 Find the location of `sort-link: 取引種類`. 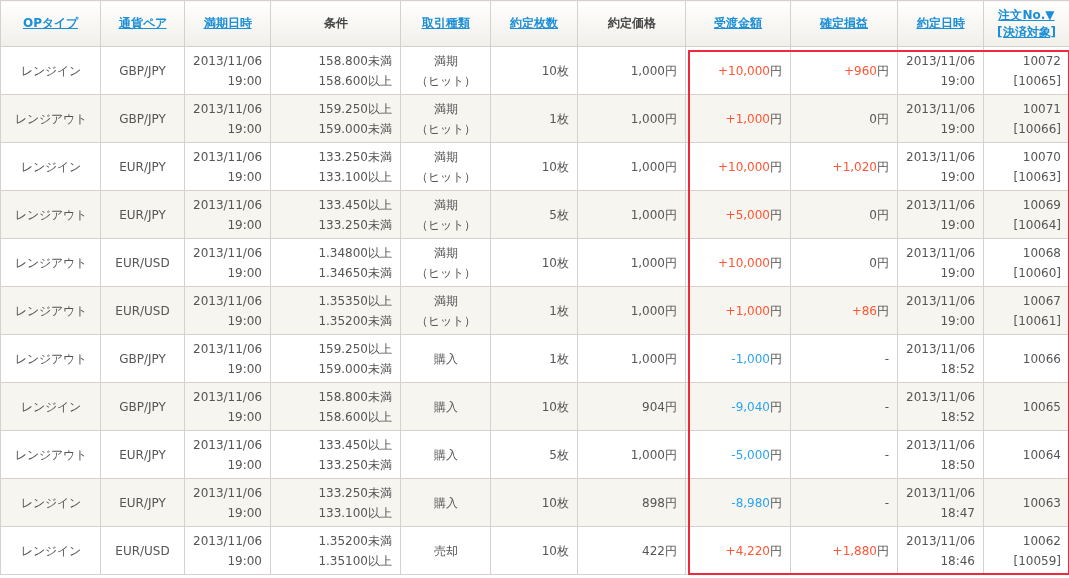

sort-link: 取引種類 is located at coordinates (445, 23).